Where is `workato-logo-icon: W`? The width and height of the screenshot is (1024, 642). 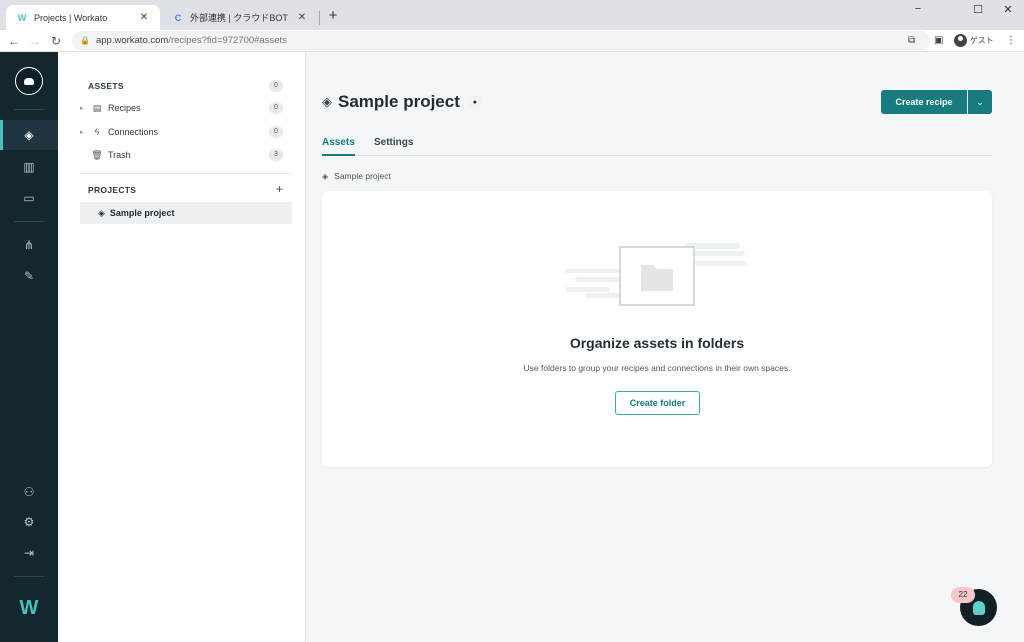
workato-logo-icon: W is located at coordinates (29, 608).